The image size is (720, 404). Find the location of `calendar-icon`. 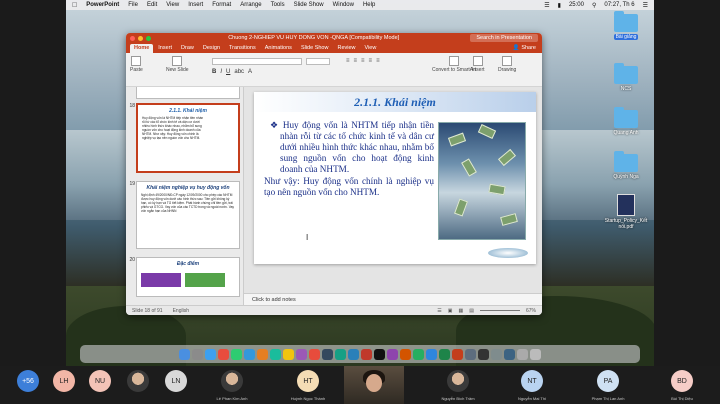

calendar-icon is located at coordinates (314, 354).